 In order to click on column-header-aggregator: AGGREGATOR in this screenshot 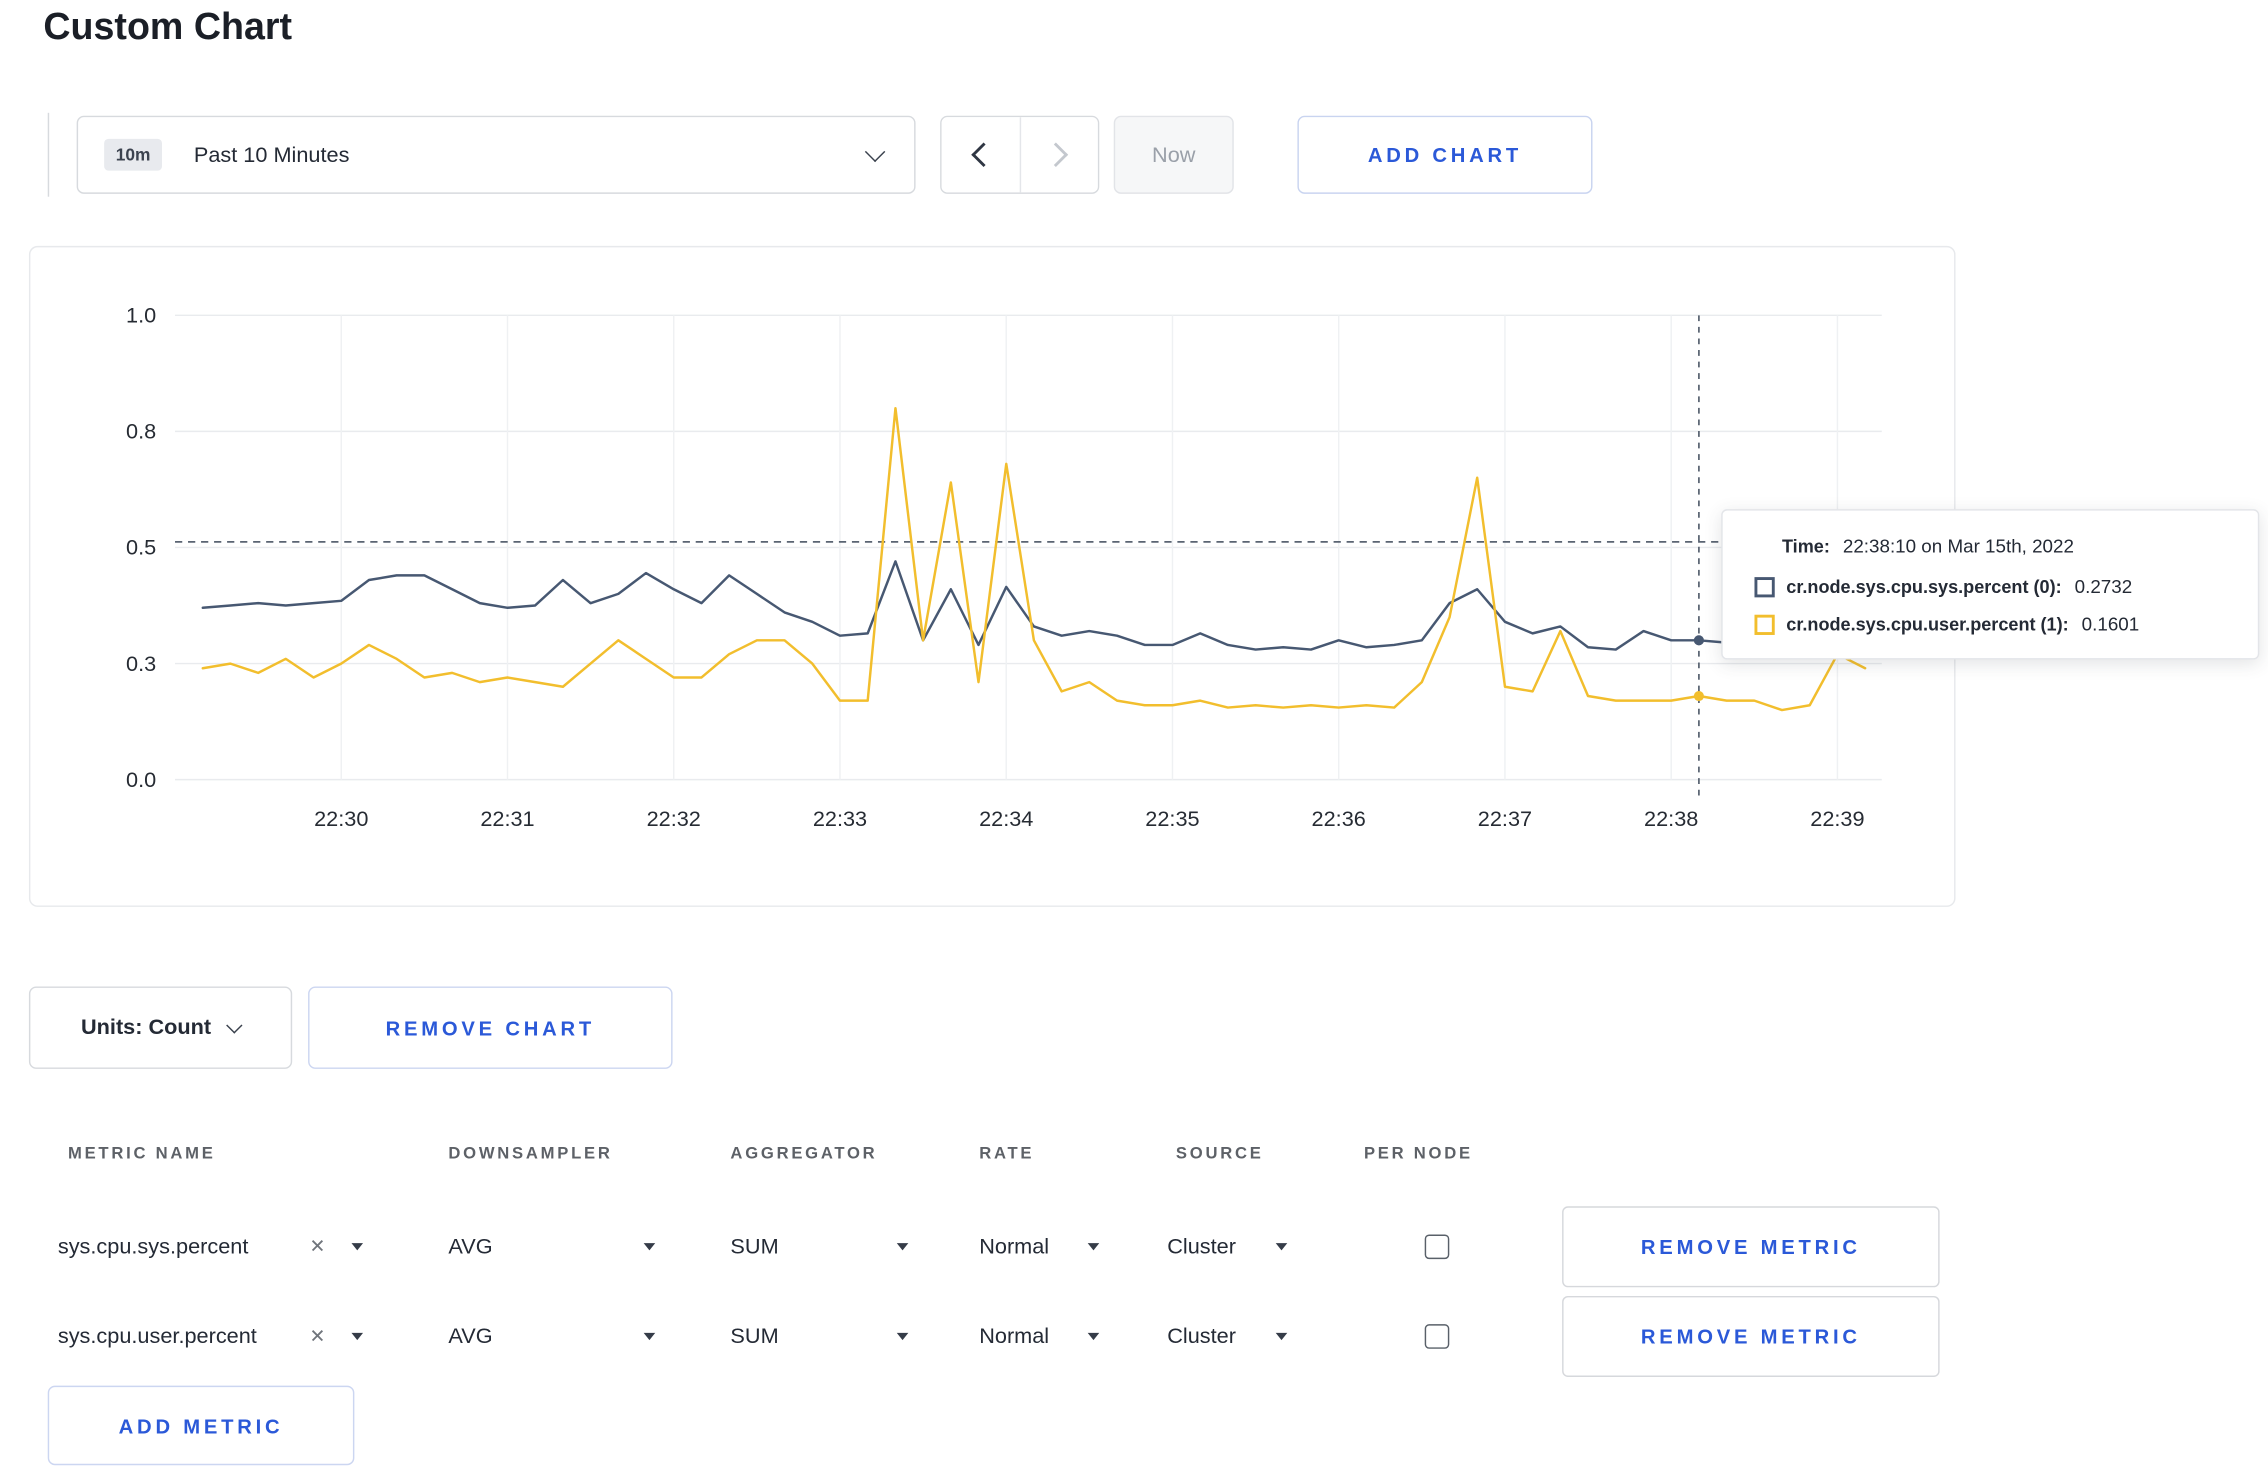, I will do `click(804, 1154)`.